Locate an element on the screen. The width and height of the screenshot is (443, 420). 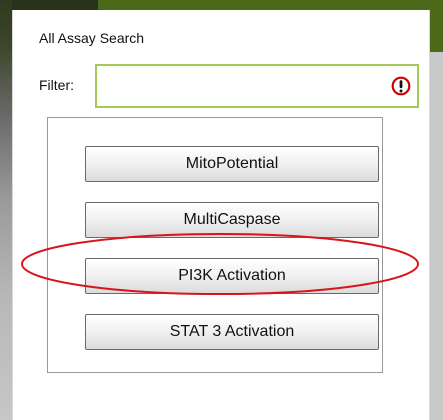
filter-field is located at coordinates (257, 86).